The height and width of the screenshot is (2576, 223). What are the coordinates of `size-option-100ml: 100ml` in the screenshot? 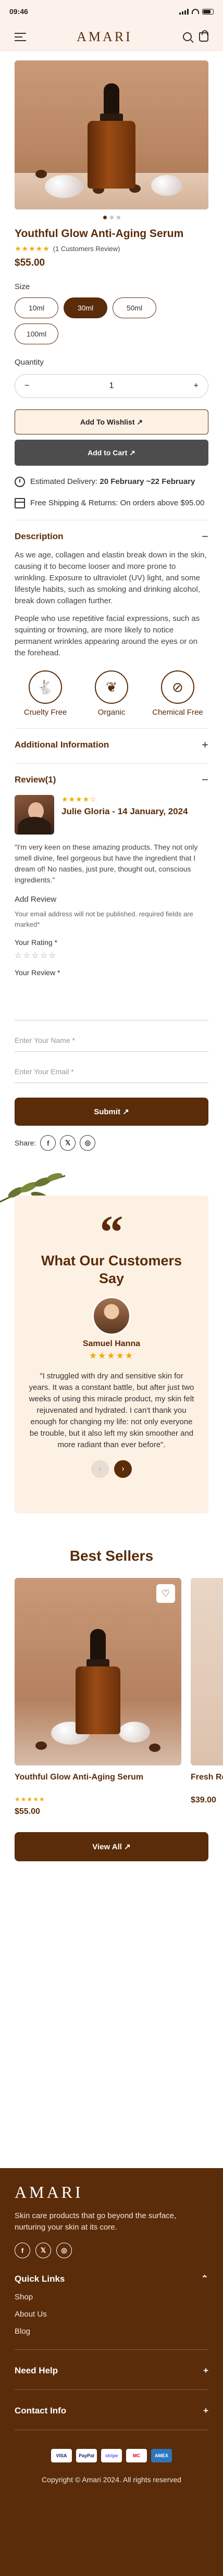 It's located at (37, 333).